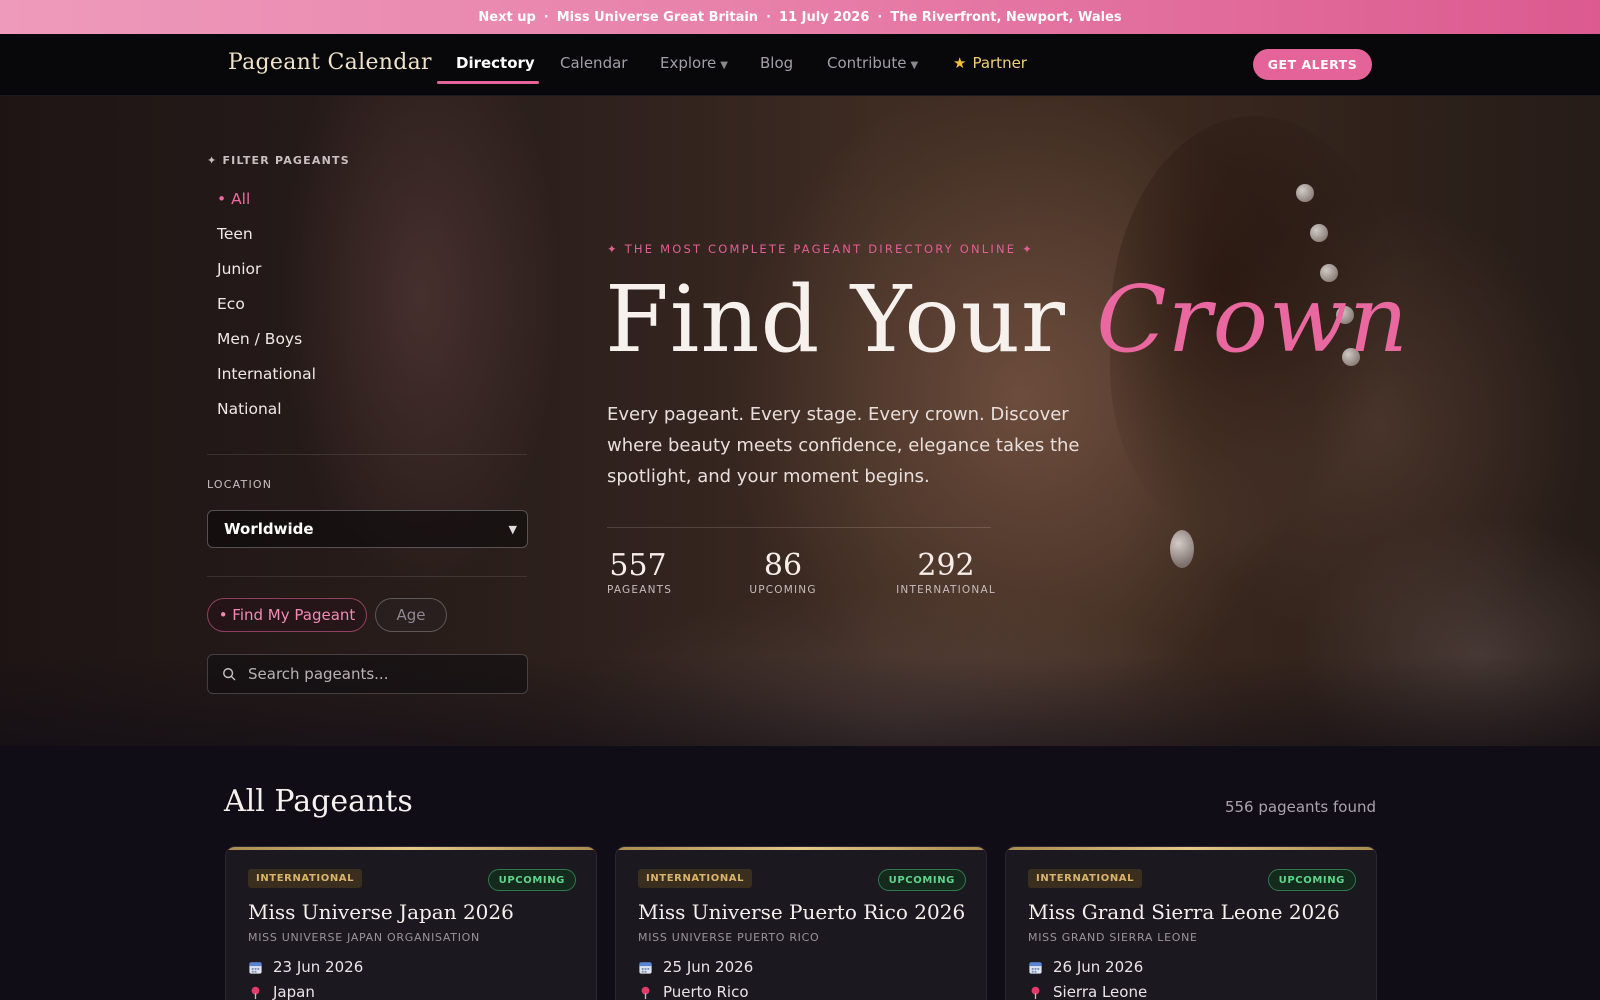 This screenshot has height=1000, width=1600. Describe the element at coordinates (488, 82) in the screenshot. I see `active-nav-indicator` at that location.